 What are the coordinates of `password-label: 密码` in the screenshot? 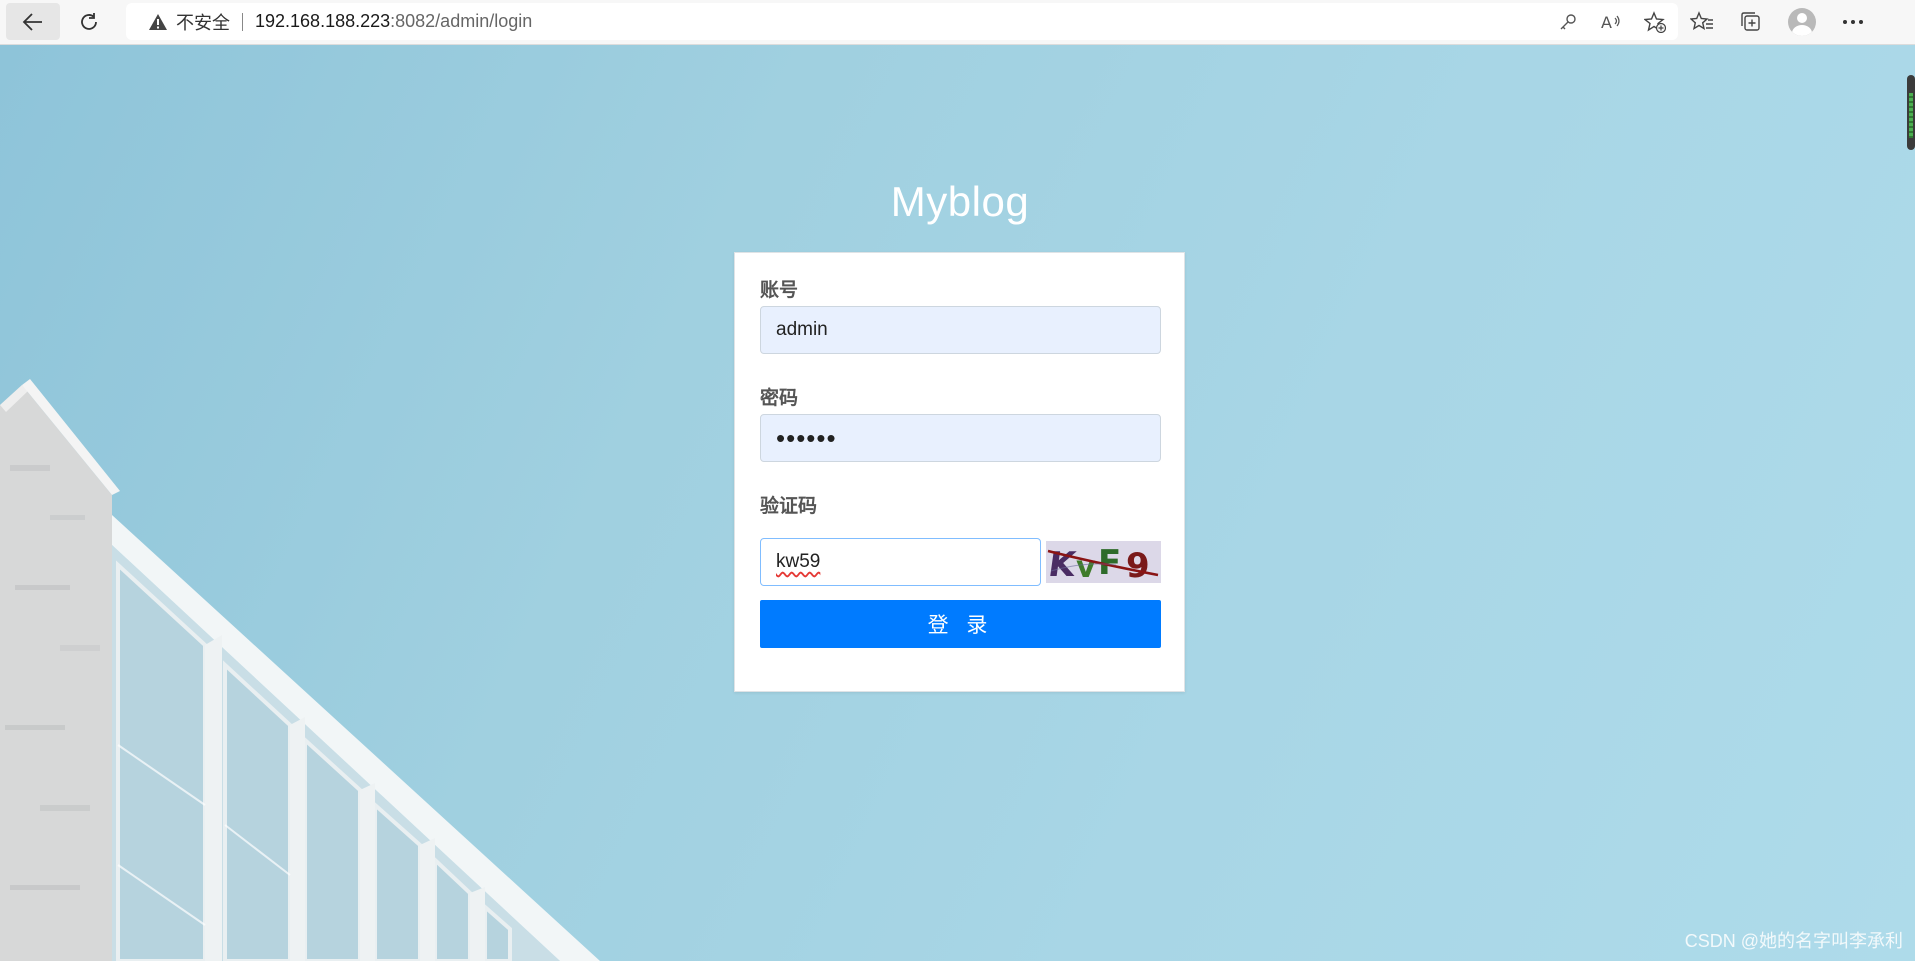 It's located at (779, 398).